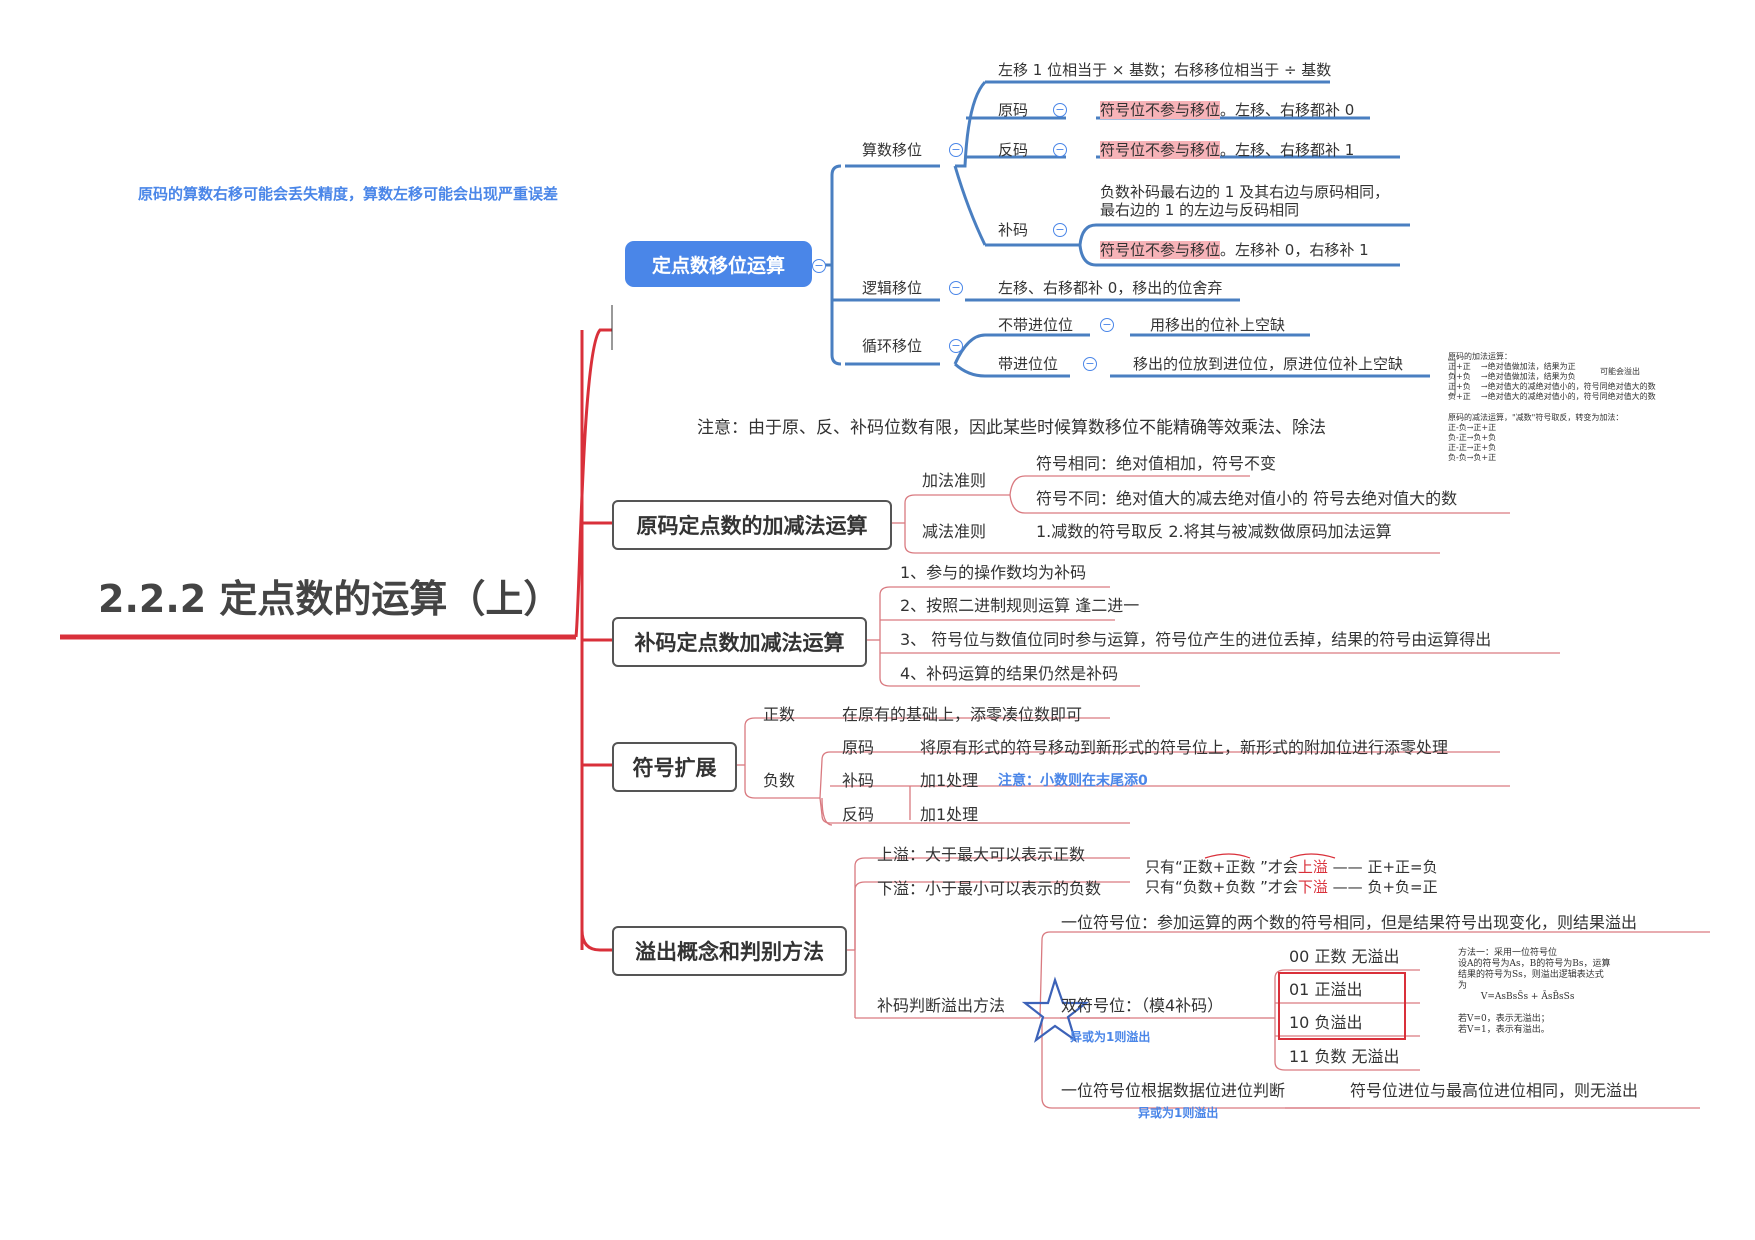  What do you see at coordinates (1110, 288) in the screenshot?
I see `logic-shift-desc: 左移、右移都补 0，移出的位舍弃` at bounding box center [1110, 288].